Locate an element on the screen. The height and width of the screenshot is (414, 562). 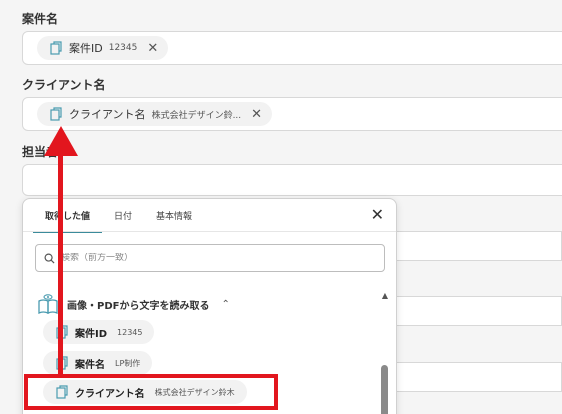
search-box is located at coordinates (210, 258).